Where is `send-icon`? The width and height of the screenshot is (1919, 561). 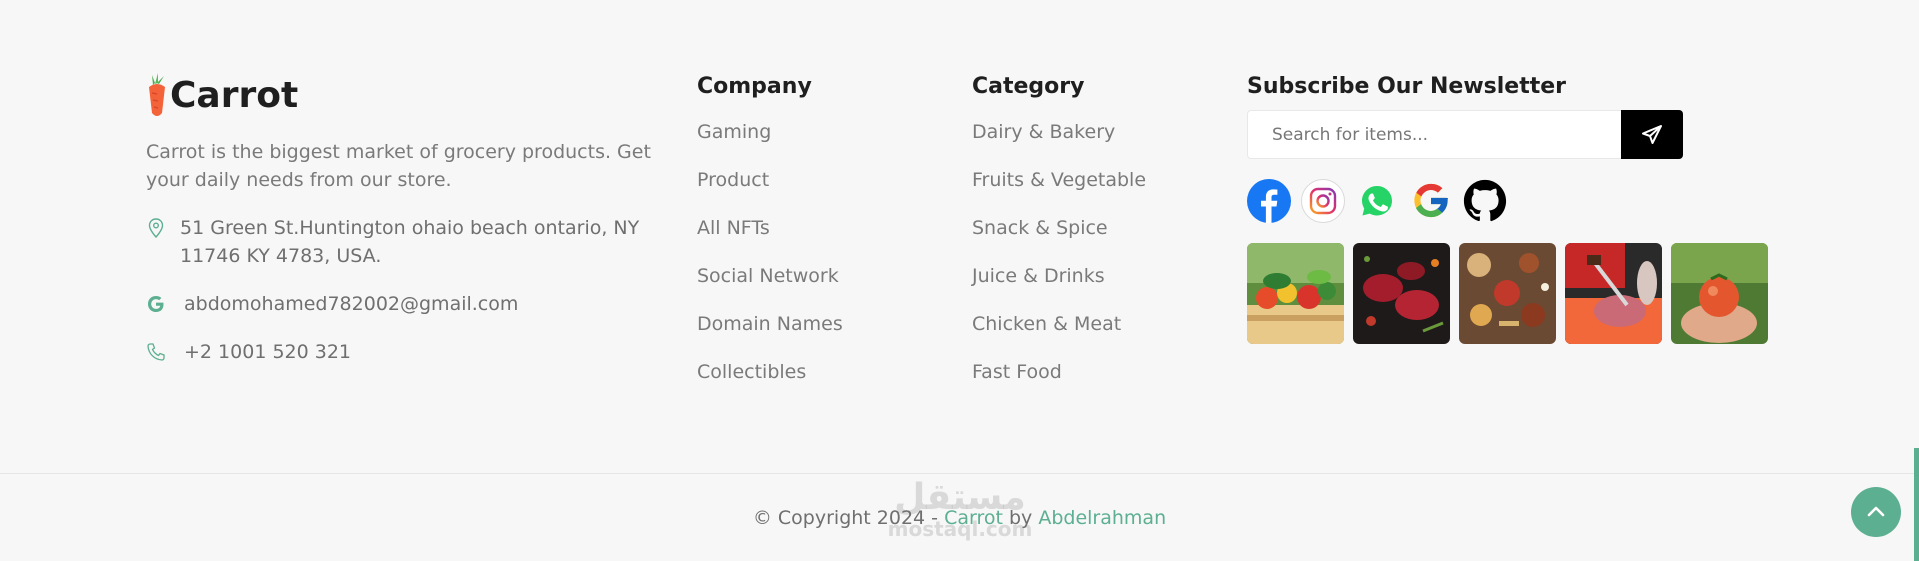
send-icon is located at coordinates (1652, 134).